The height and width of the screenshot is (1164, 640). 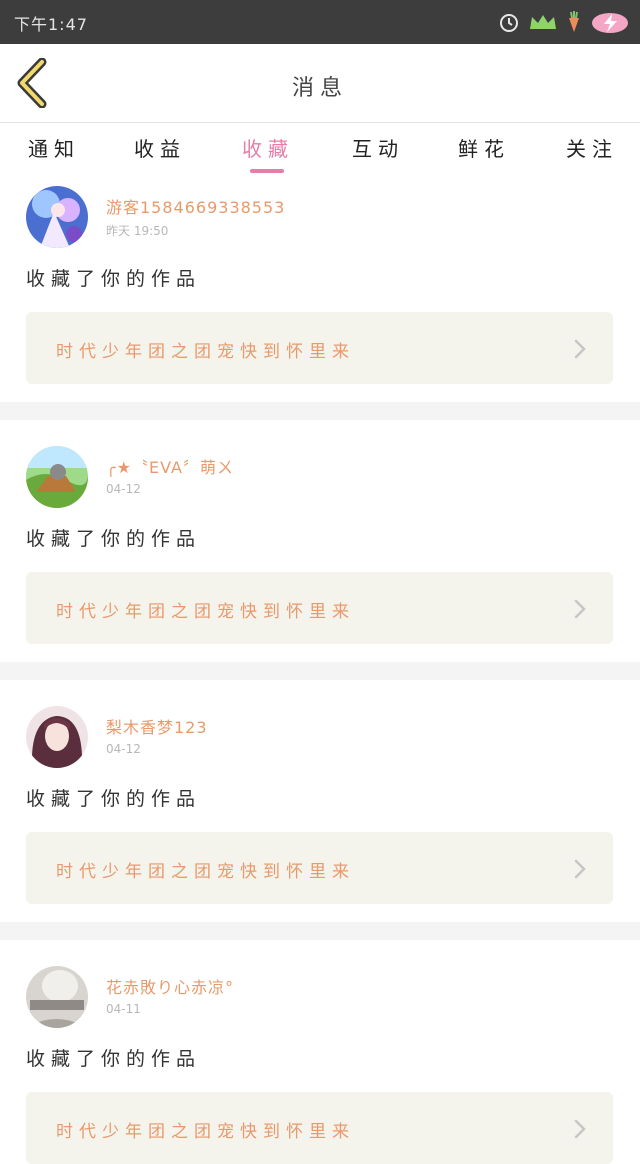 What do you see at coordinates (170, 466) in the screenshot?
I see `username: ╭★〝EVA〞萌ㄨ` at bounding box center [170, 466].